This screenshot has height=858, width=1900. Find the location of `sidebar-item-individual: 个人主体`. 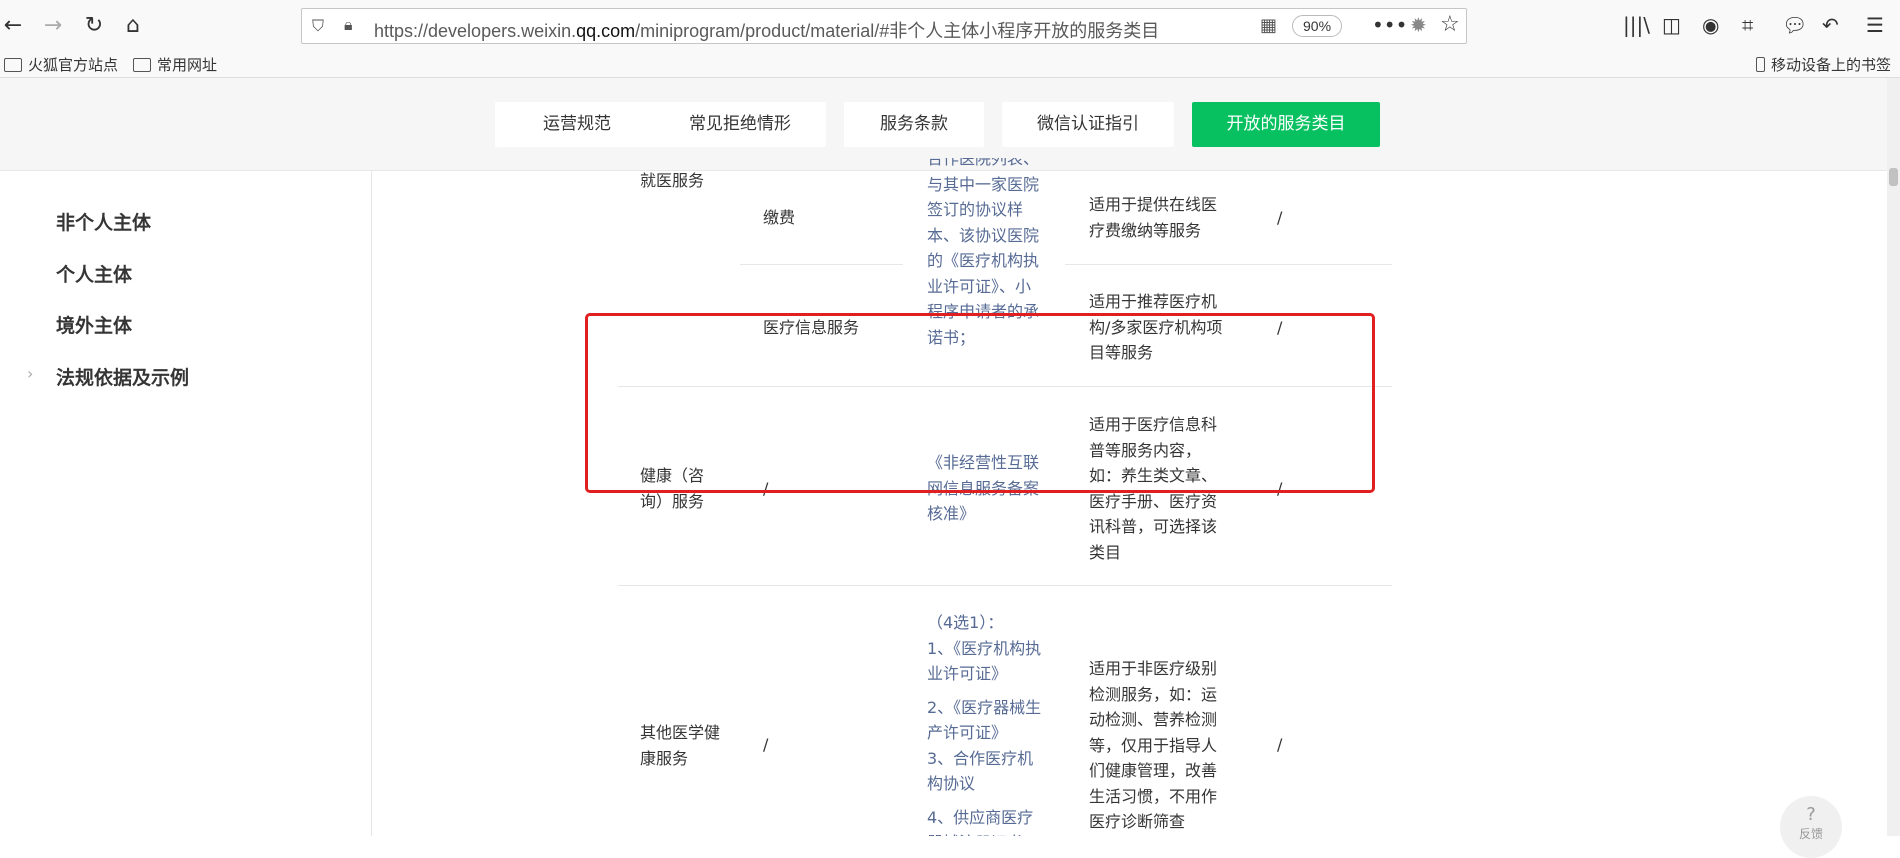

sidebar-item-individual: 个人主体 is located at coordinates (94, 273).